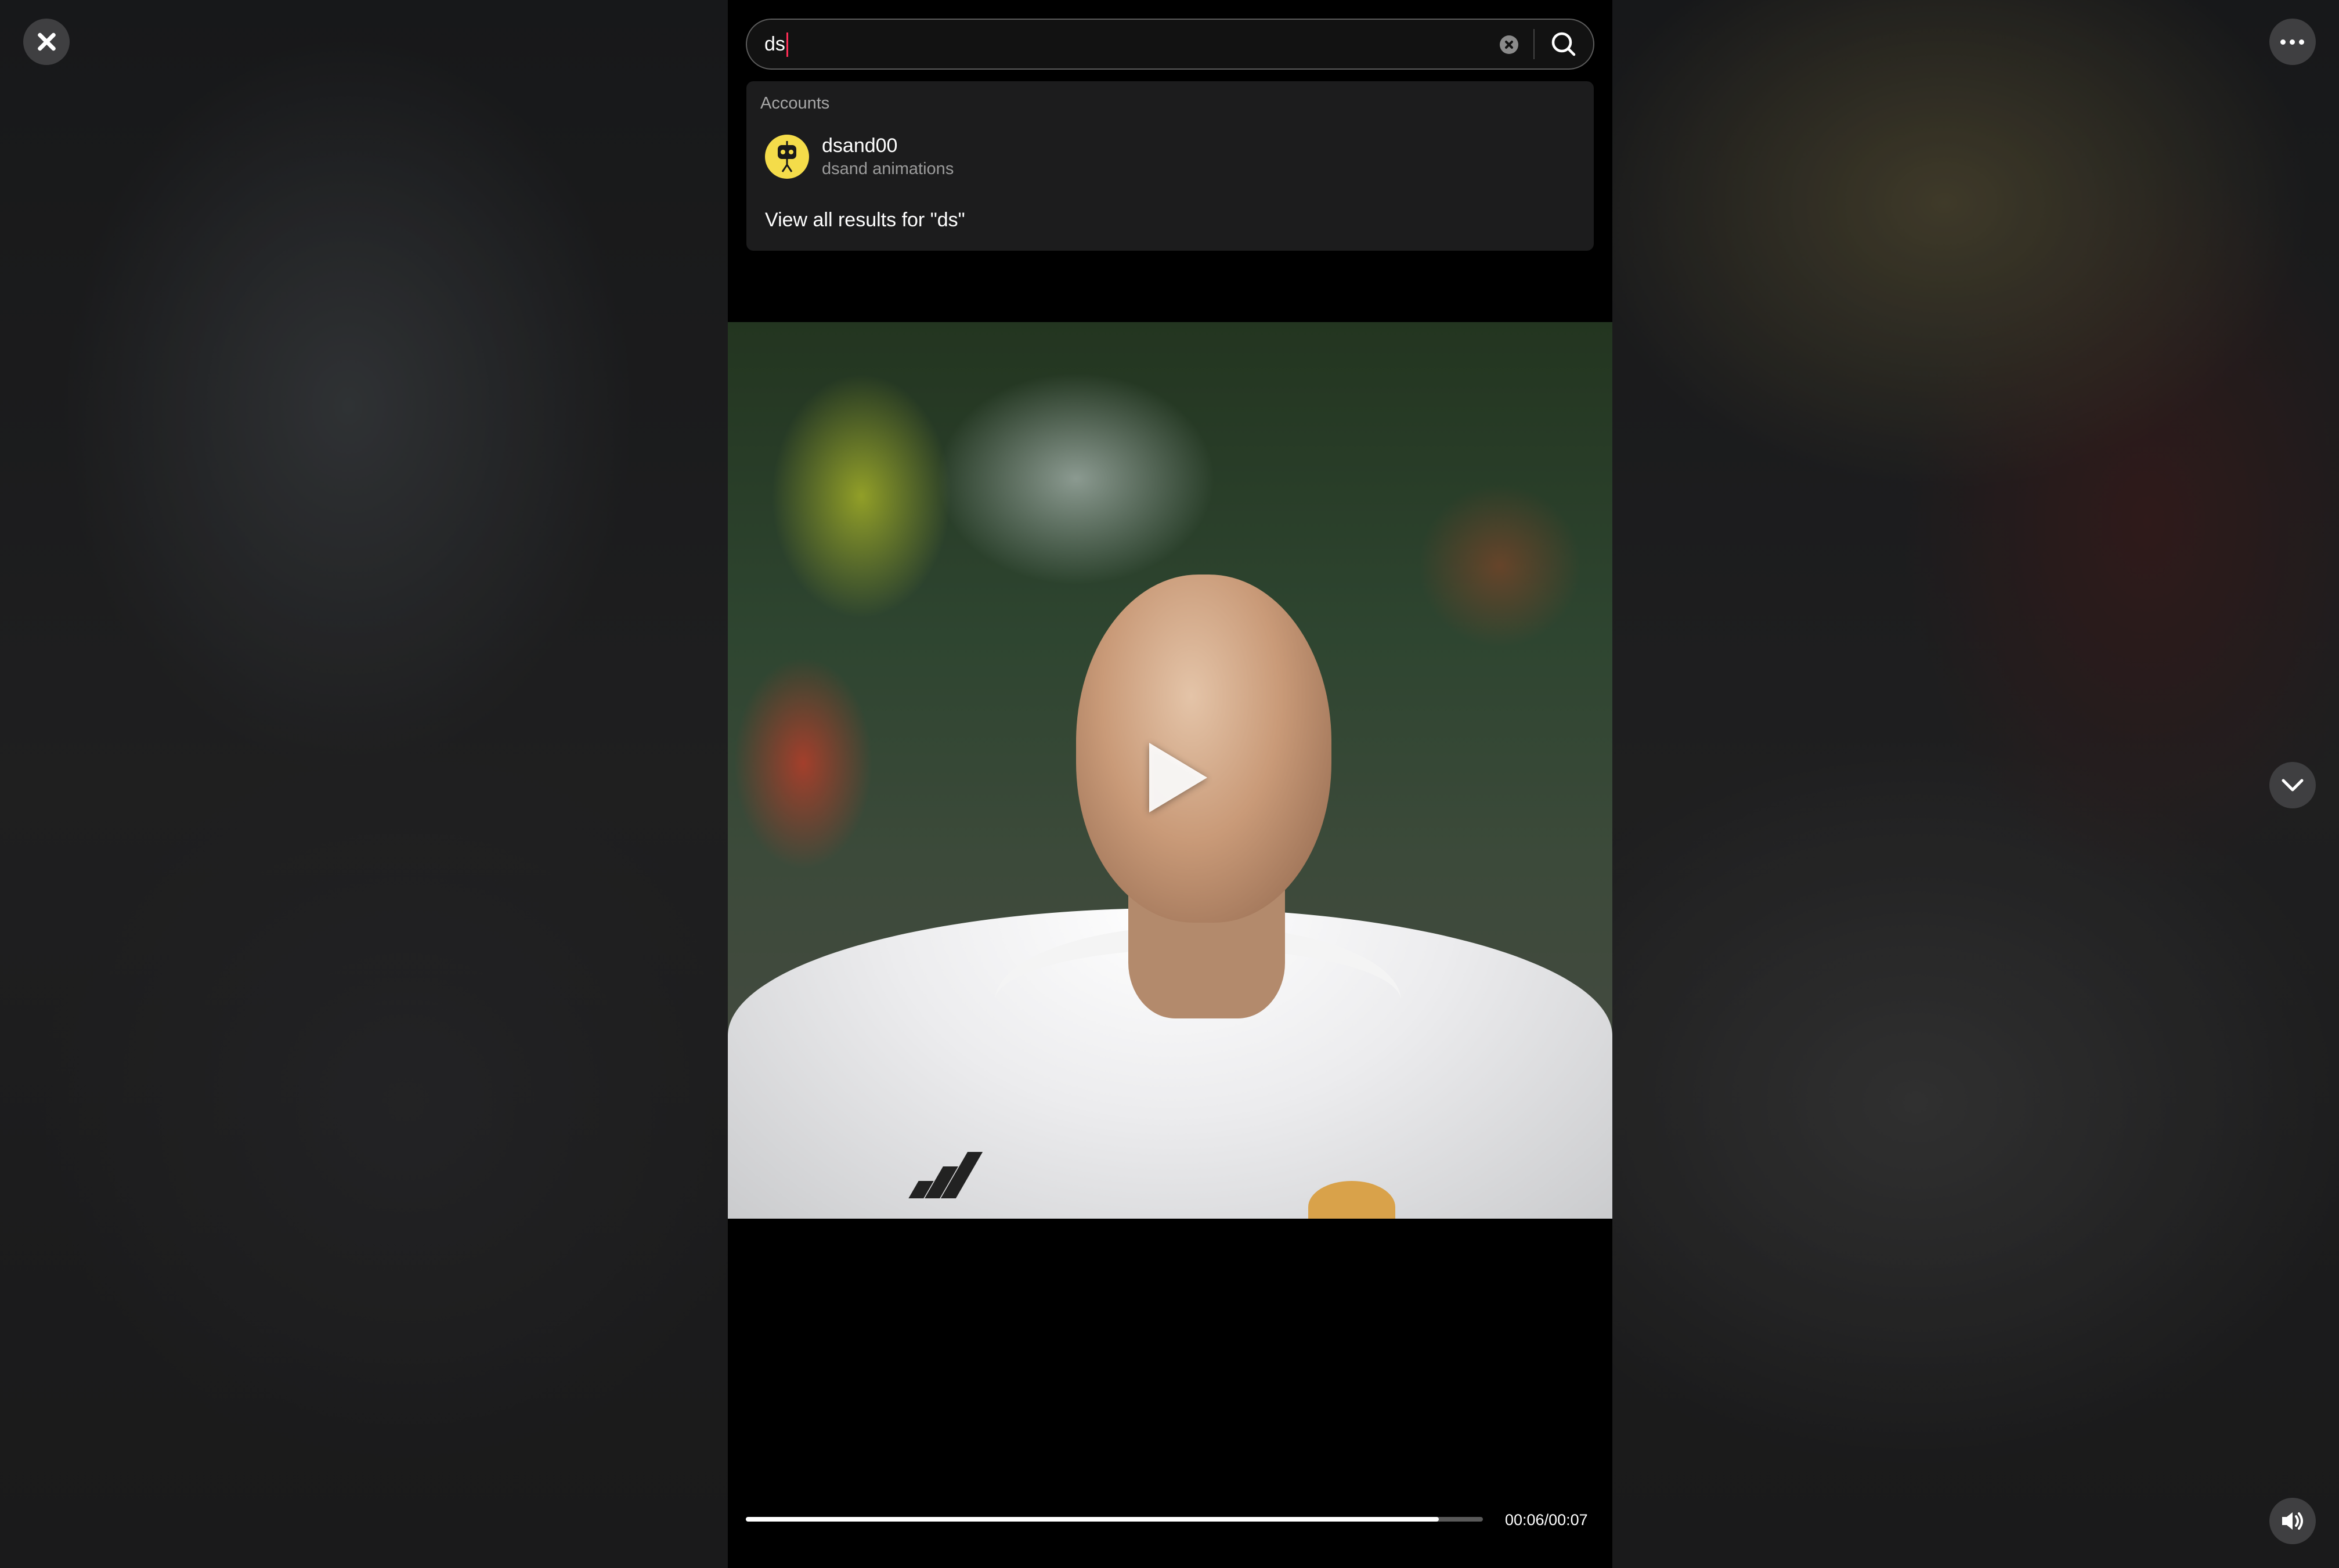 Image resolution: width=2339 pixels, height=1568 pixels. I want to click on search-divider, so click(1534, 44).